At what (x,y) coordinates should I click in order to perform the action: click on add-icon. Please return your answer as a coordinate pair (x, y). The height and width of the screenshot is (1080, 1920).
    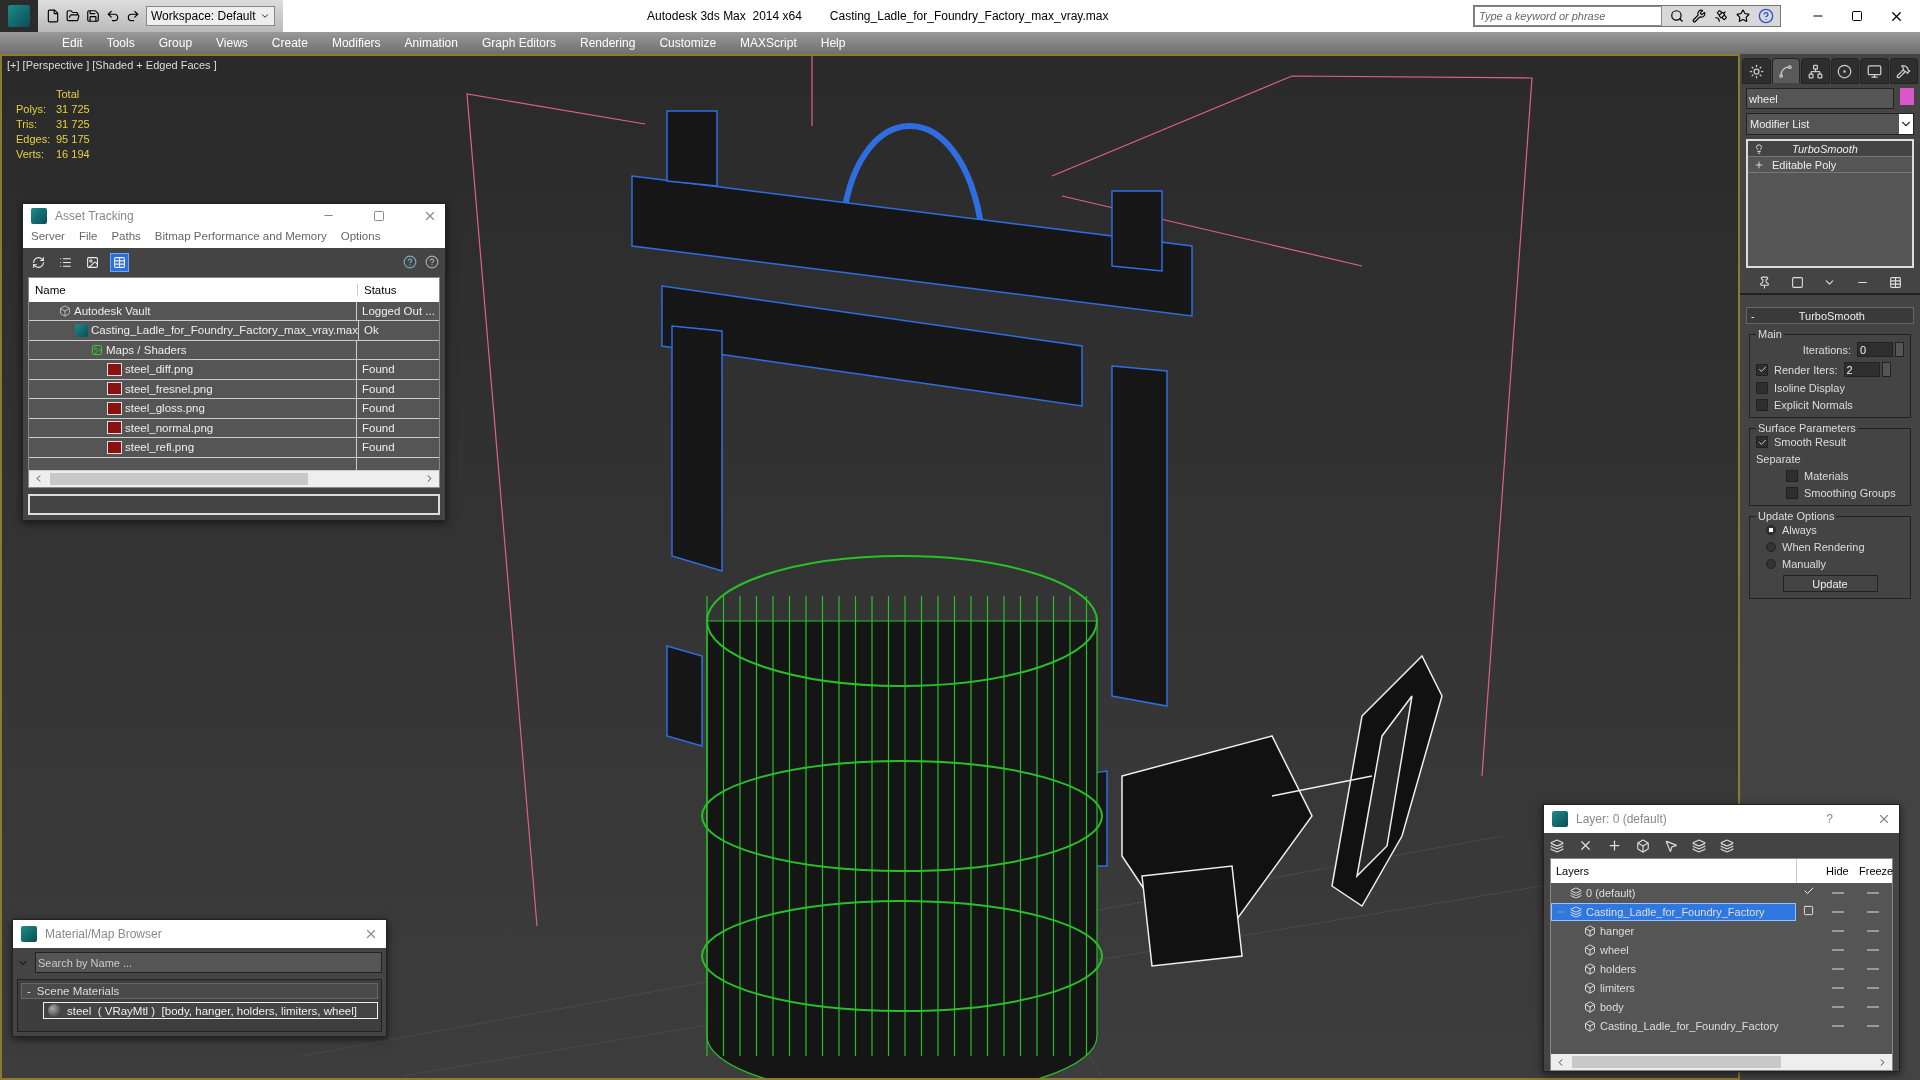
    Looking at the image, I should click on (1614, 845).